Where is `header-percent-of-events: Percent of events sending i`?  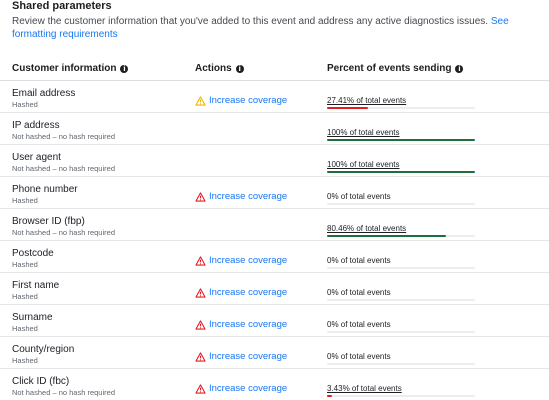
header-percent-of-events: Percent of events sending i is located at coordinates (395, 68).